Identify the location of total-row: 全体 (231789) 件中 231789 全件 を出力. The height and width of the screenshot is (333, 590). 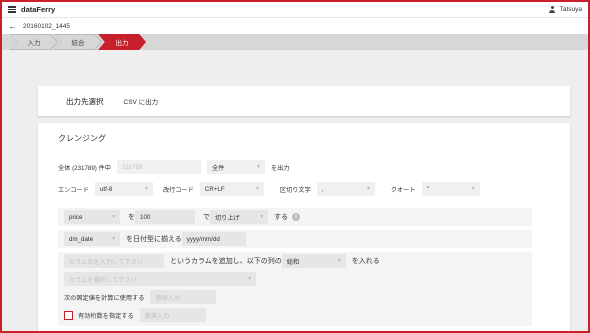
(306, 167).